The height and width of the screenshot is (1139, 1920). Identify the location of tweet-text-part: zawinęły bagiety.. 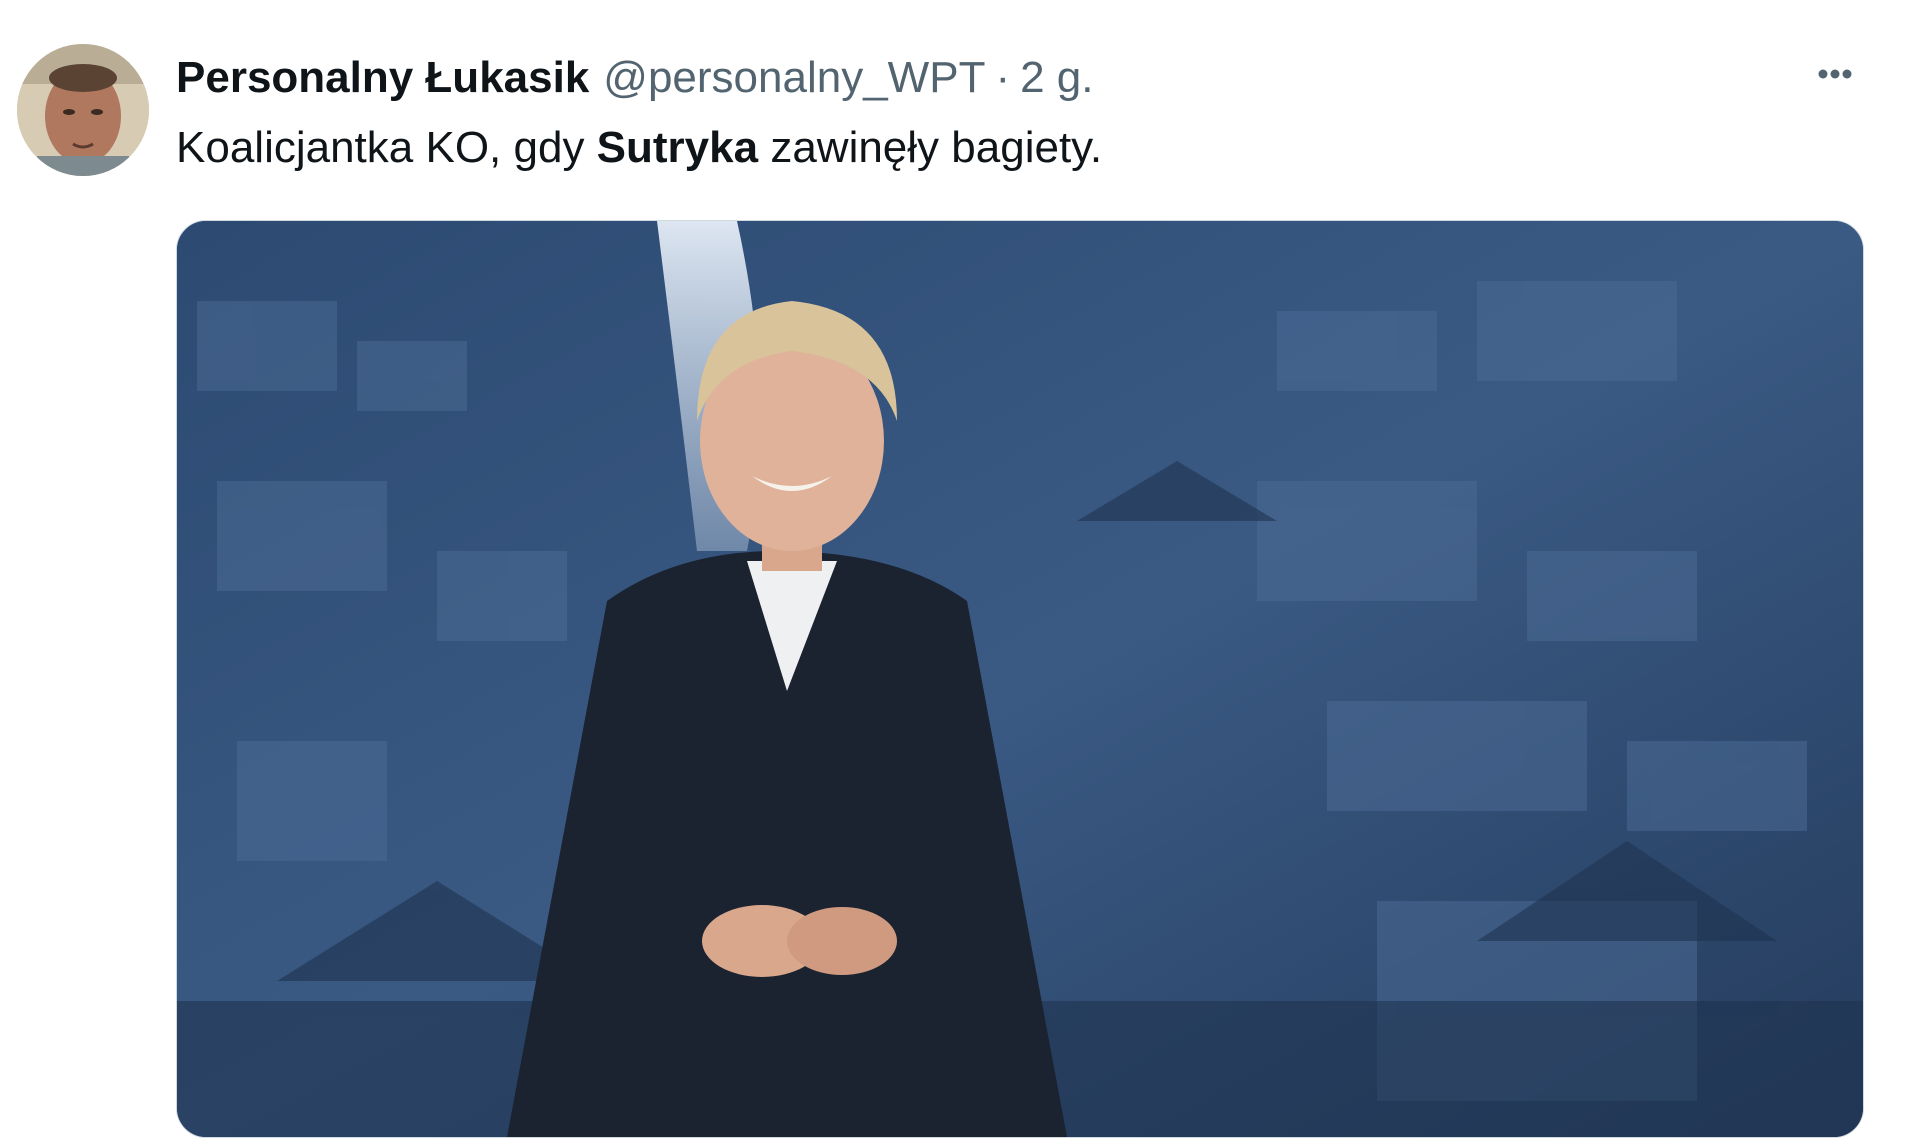
(930, 147).